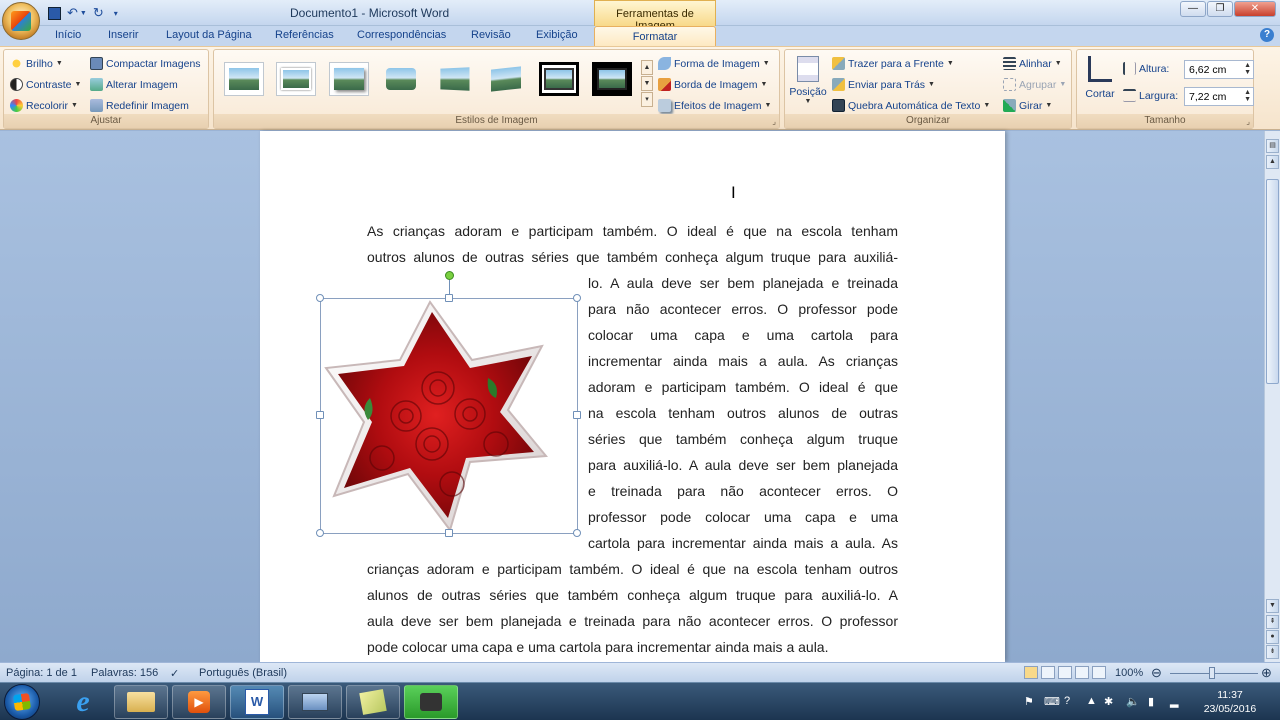 The width and height of the screenshot is (1280, 720). What do you see at coordinates (243, 673) in the screenshot?
I see `language-status: Português (Brasil)` at bounding box center [243, 673].